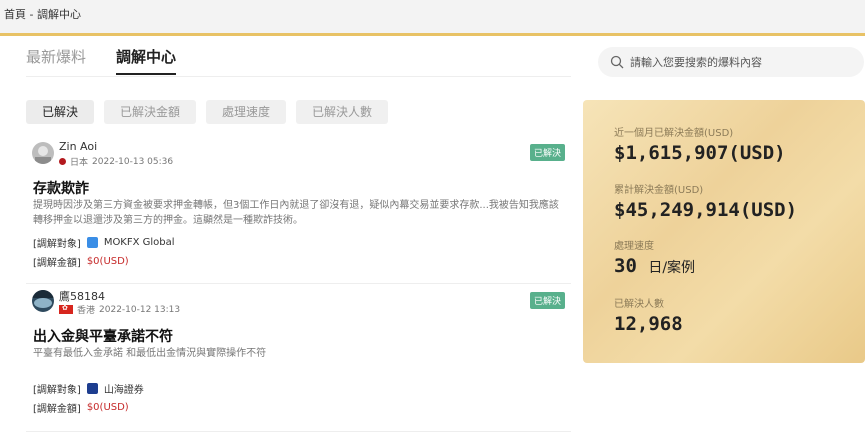  What do you see at coordinates (659, 190) in the screenshot?
I see `stat-label: 累計解決金額(USD)` at bounding box center [659, 190].